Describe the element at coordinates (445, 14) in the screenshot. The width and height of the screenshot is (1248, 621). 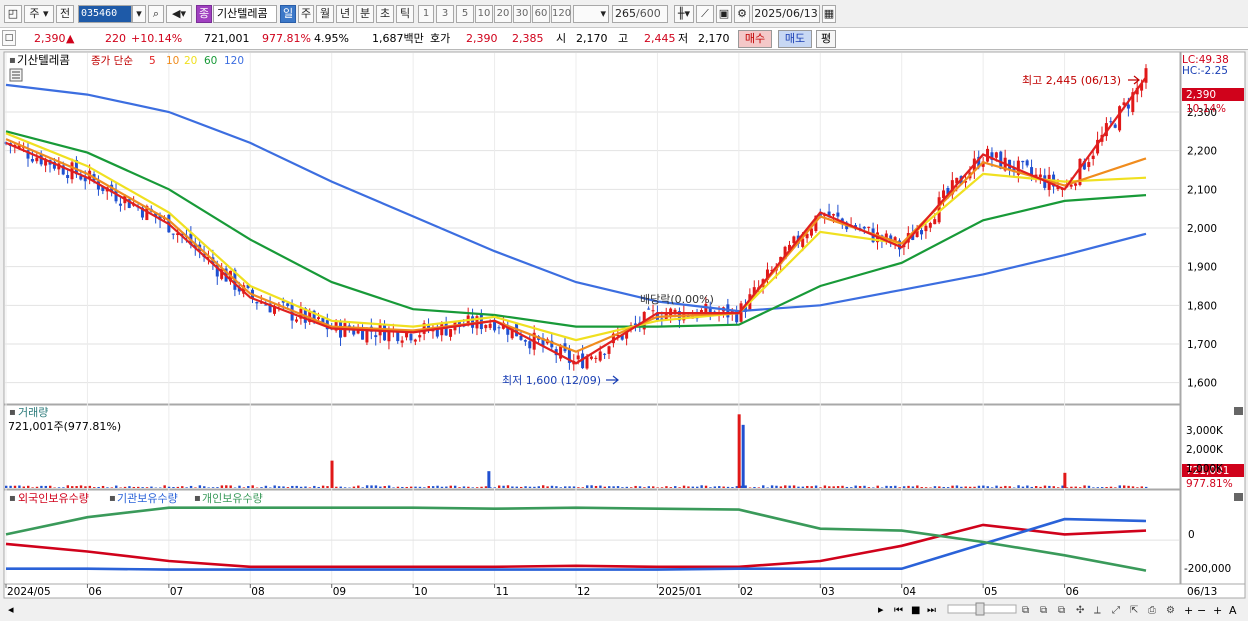
I see `interval-3: 3` at that location.